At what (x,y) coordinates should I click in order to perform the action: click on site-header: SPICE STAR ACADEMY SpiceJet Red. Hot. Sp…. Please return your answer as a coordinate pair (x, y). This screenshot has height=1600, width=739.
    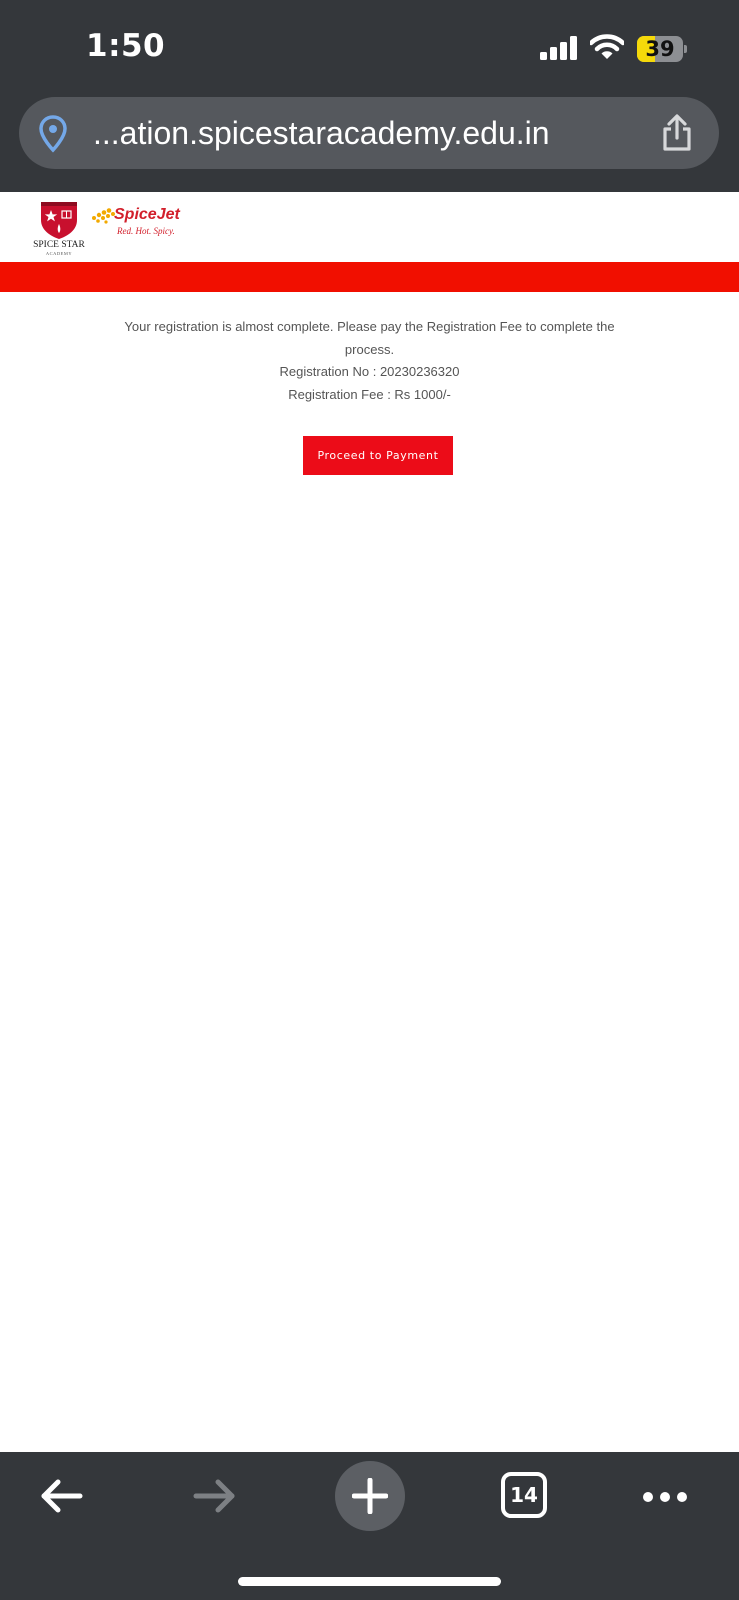
    Looking at the image, I should click on (369, 227).